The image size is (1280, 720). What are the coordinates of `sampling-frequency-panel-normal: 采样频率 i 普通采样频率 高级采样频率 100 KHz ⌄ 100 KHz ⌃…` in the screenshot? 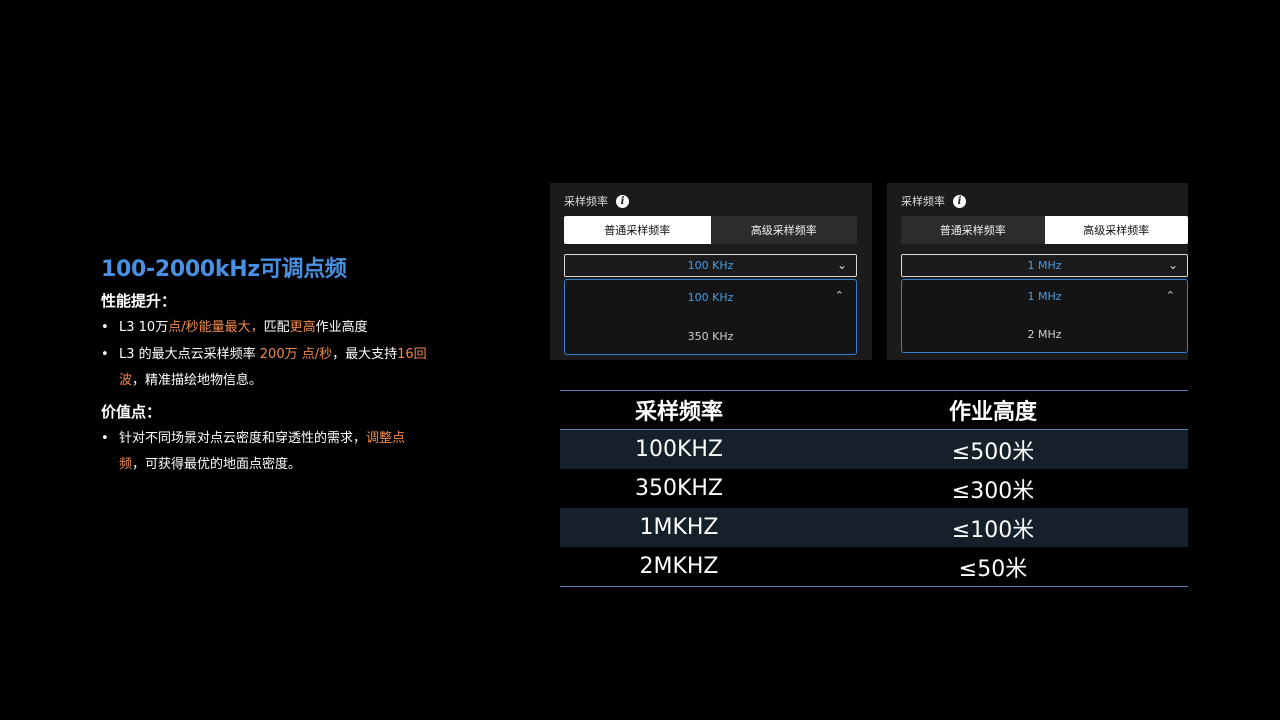 It's located at (711, 271).